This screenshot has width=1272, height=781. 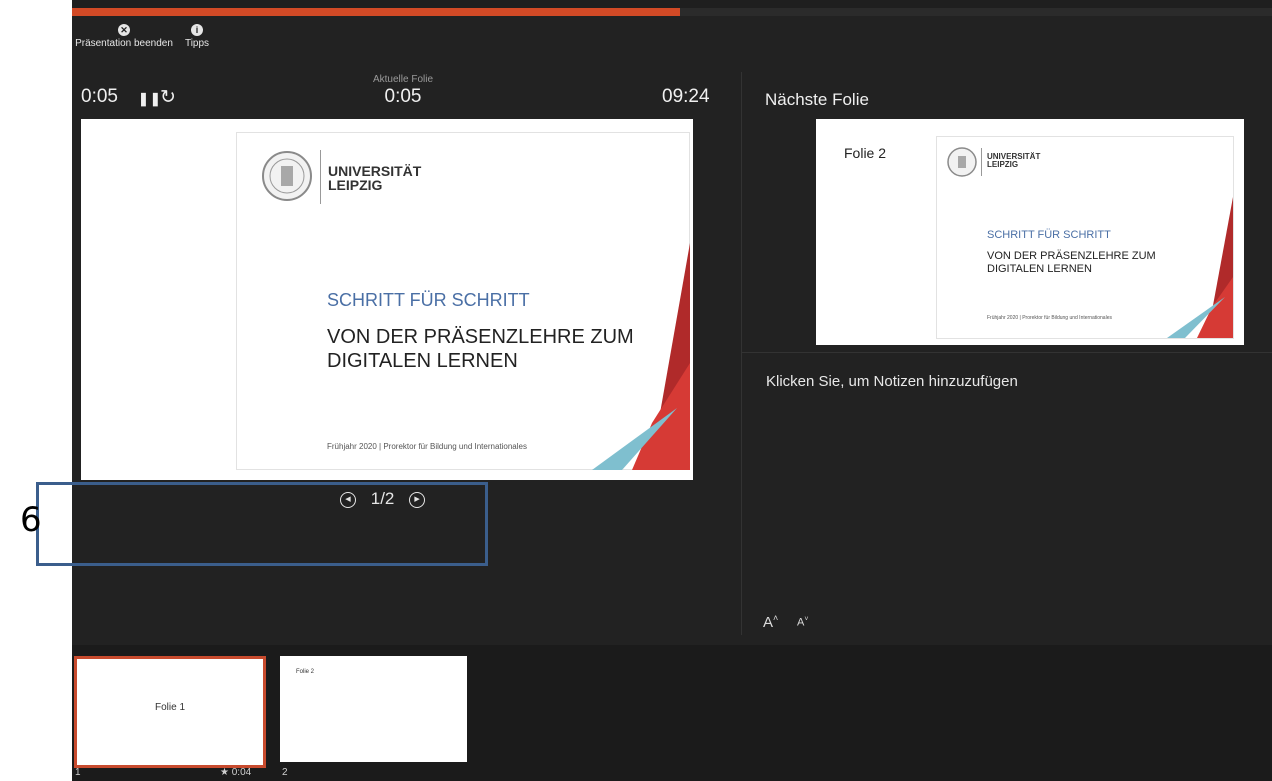 I want to click on next-university-line2: LEIPZIG, so click(x=1003, y=164).